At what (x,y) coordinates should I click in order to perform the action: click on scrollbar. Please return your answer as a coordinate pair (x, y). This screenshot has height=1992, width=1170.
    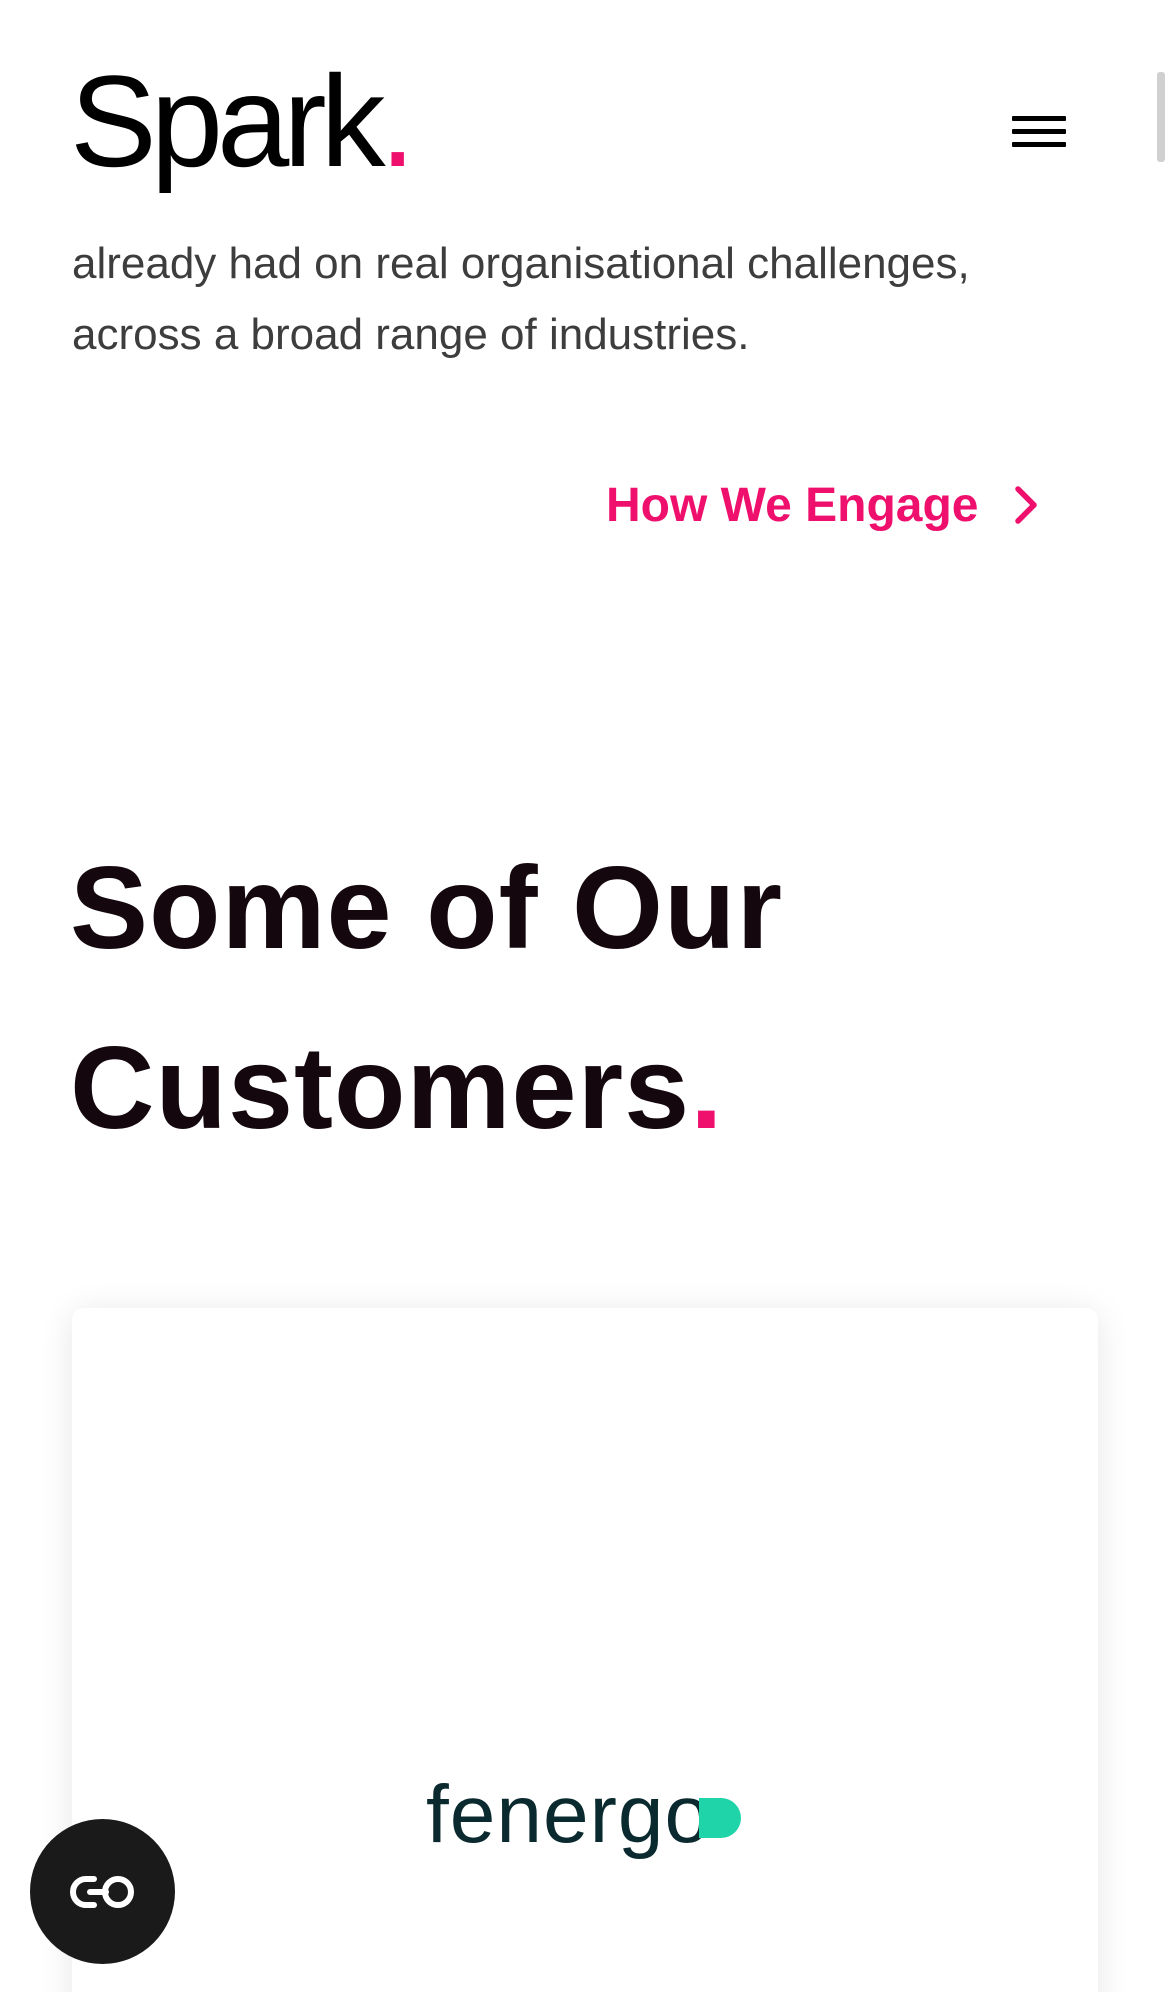
    Looking at the image, I should click on (1161, 117).